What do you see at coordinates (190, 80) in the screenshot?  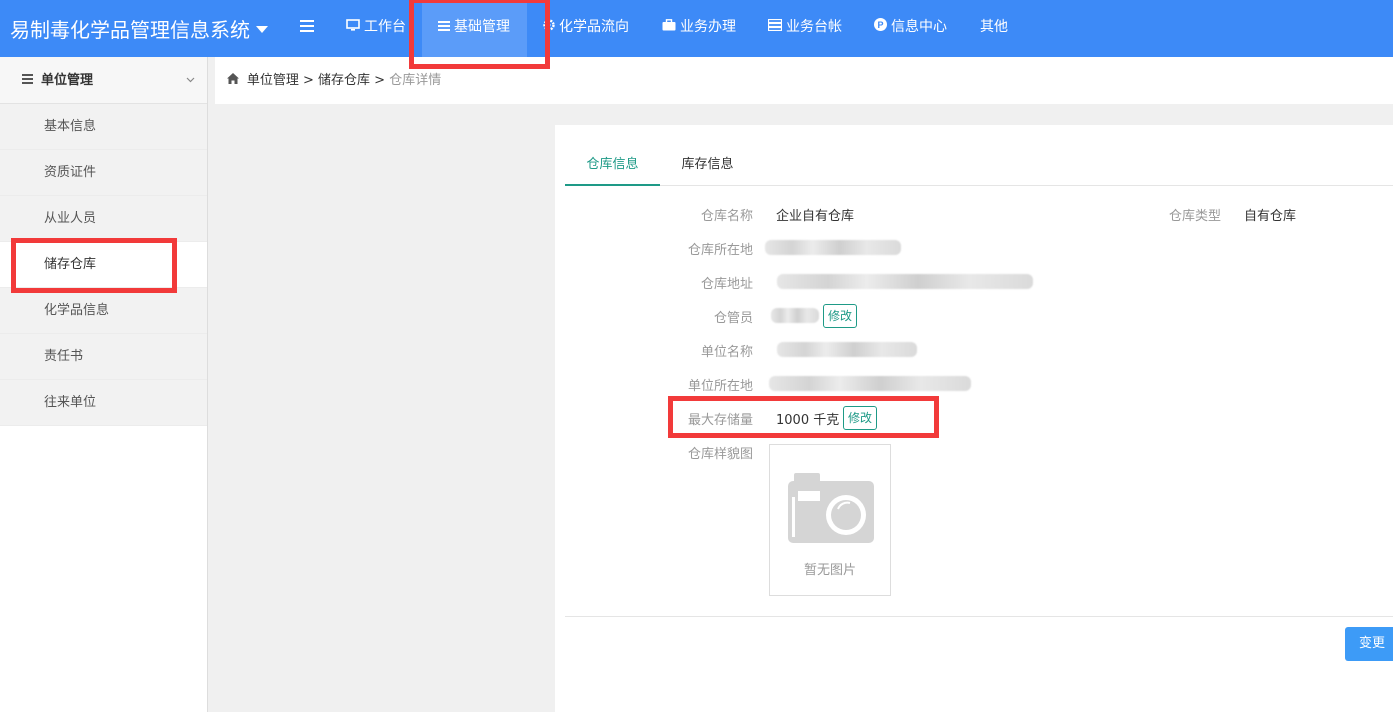 I see `chevron-down-icon` at bounding box center [190, 80].